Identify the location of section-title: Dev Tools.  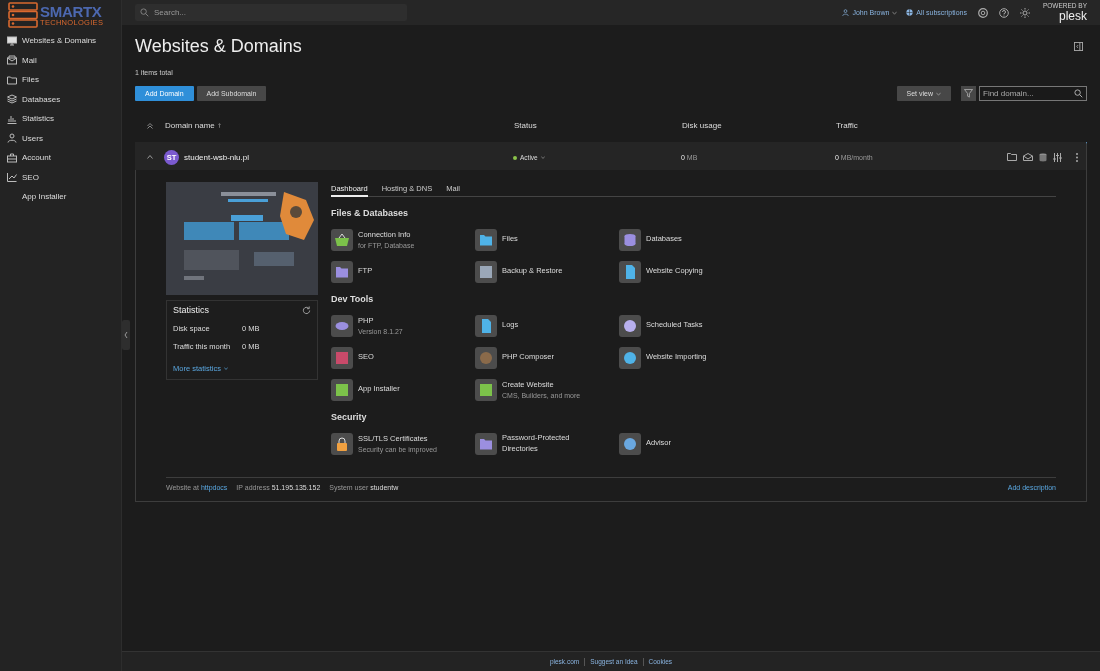
(353, 299).